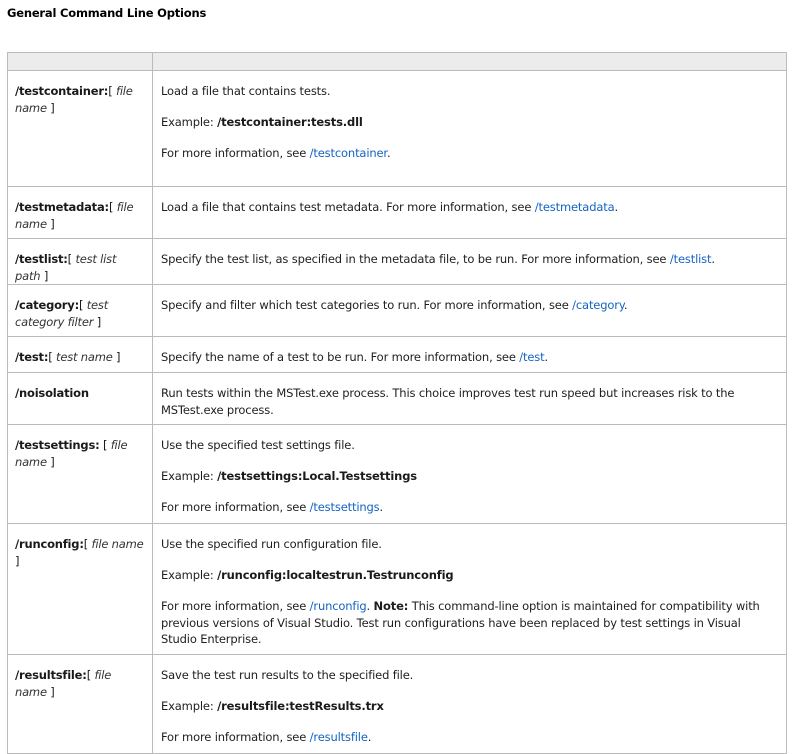 The width and height of the screenshot is (793, 754). What do you see at coordinates (300, 706) in the screenshot?
I see `example-value: /resultsfile:testResults.trx` at bounding box center [300, 706].